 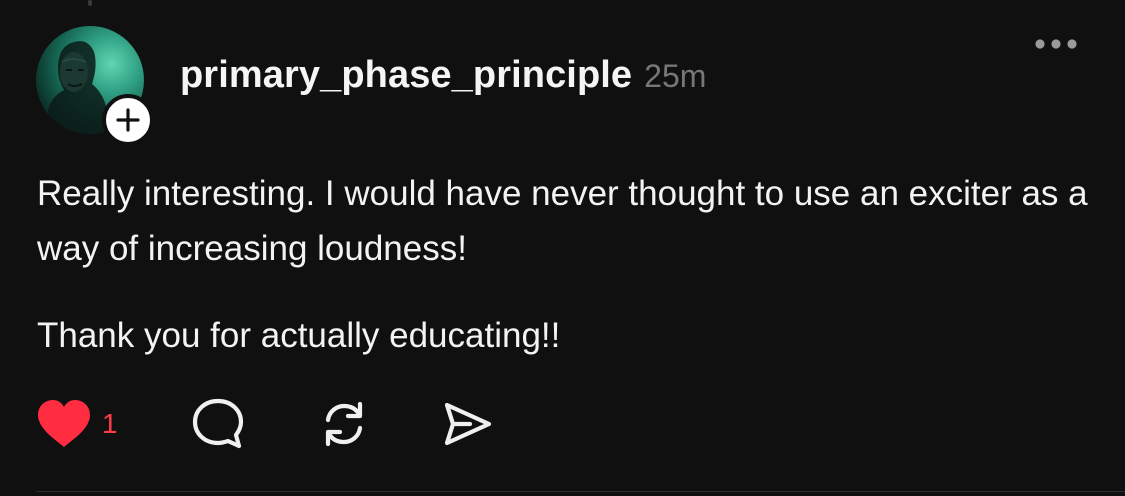 I want to click on post-paragraph: Thank you for actually educating!!, so click(x=299, y=335).